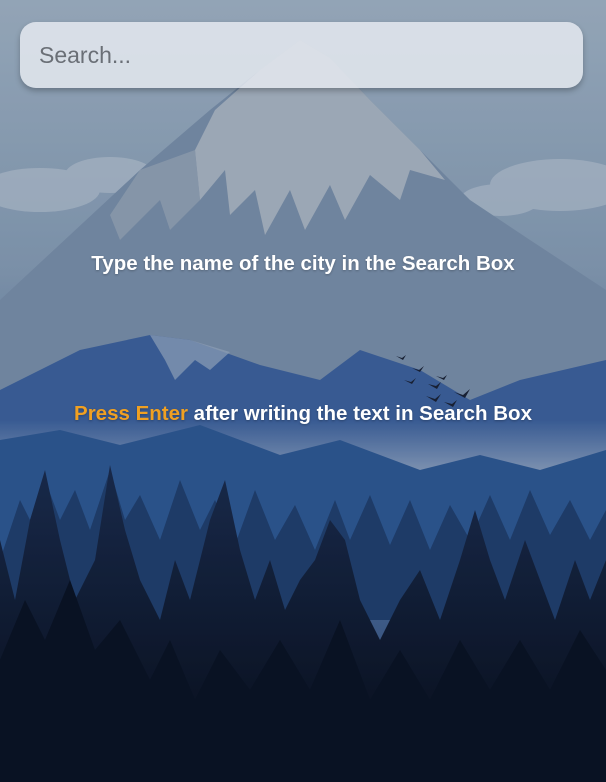 Image resolution: width=606 pixels, height=782 pixels. Describe the element at coordinates (359, 413) in the screenshot. I see `hint-press-enter-rest: after writing the text in Search Box` at that location.